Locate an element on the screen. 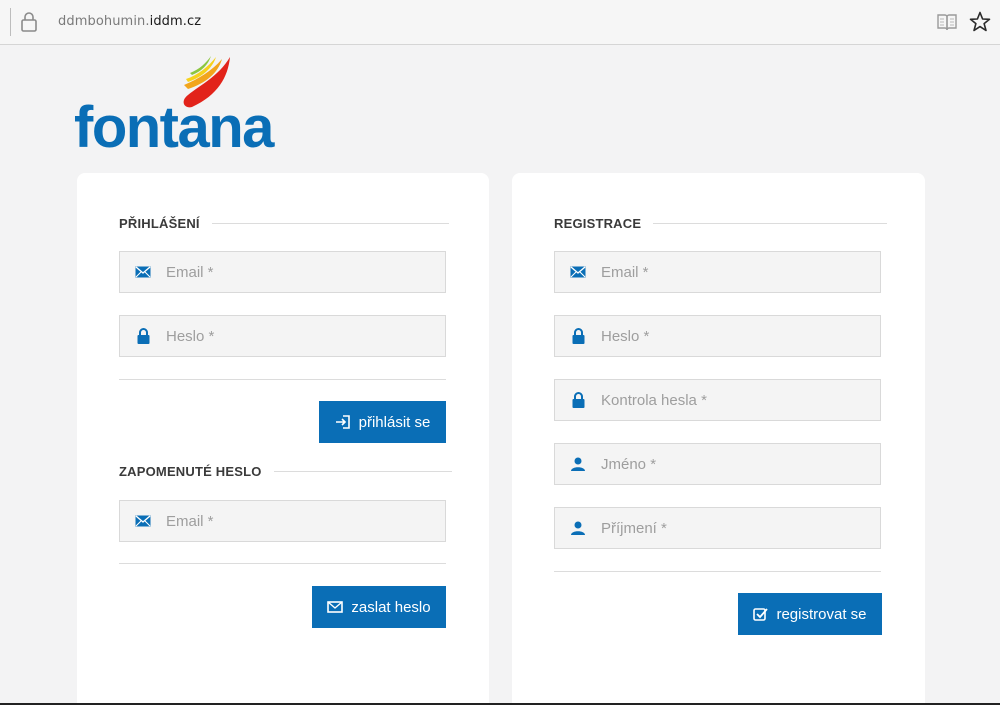 This screenshot has height=705, width=1000. register-first-name-input is located at coordinates (736, 464).